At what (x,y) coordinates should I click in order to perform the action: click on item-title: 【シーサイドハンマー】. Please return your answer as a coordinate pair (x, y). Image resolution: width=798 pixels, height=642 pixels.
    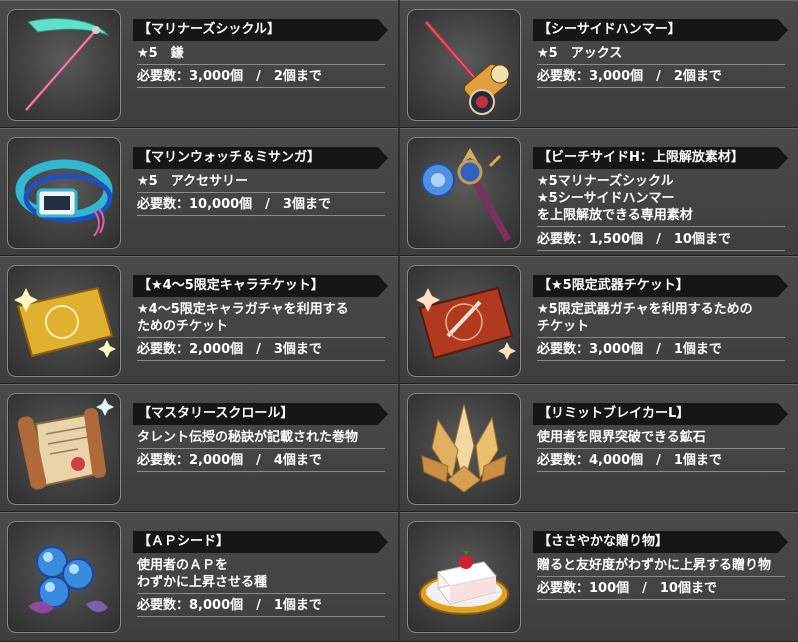
    Looking at the image, I should click on (660, 30).